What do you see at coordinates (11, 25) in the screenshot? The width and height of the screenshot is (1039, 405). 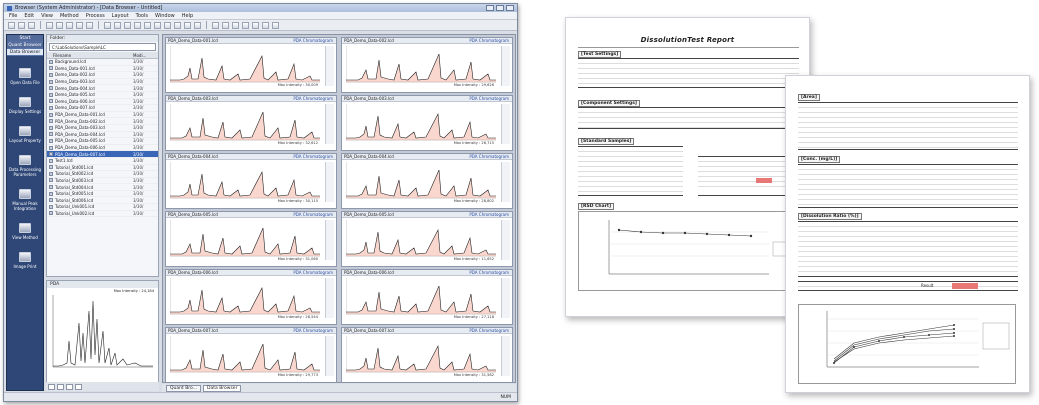 I see `new-icon` at bounding box center [11, 25].